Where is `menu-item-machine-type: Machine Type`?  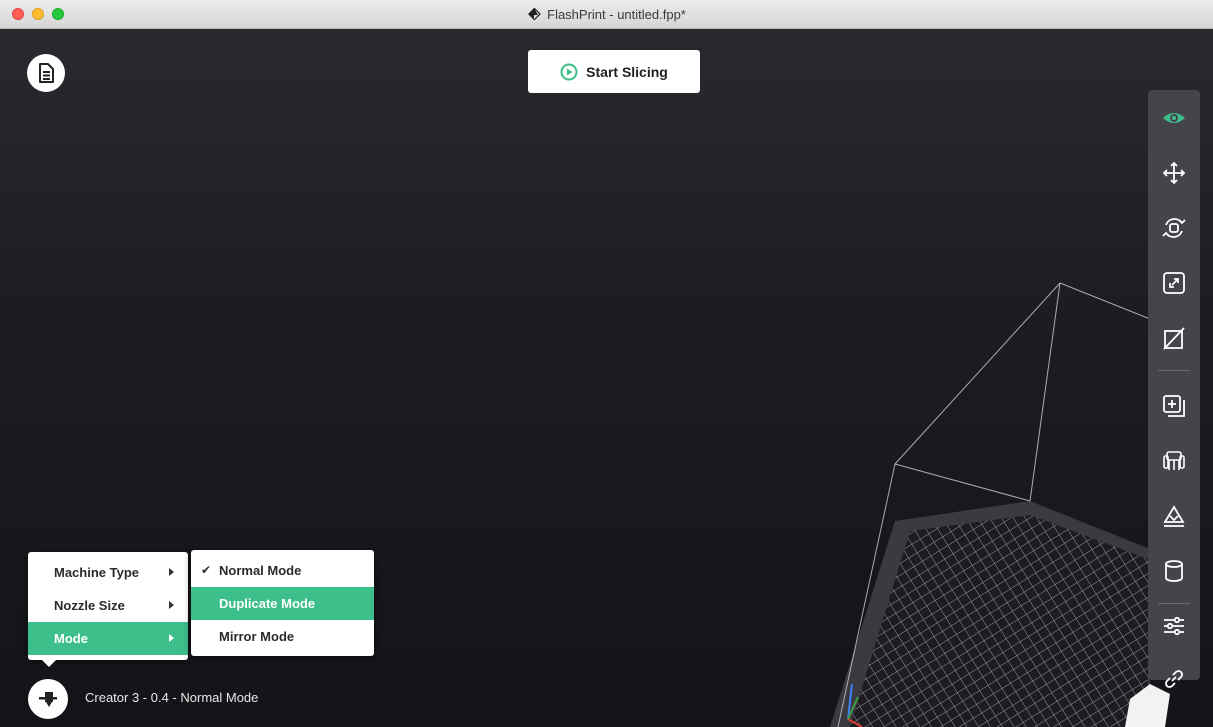 menu-item-machine-type: Machine Type is located at coordinates (108, 572).